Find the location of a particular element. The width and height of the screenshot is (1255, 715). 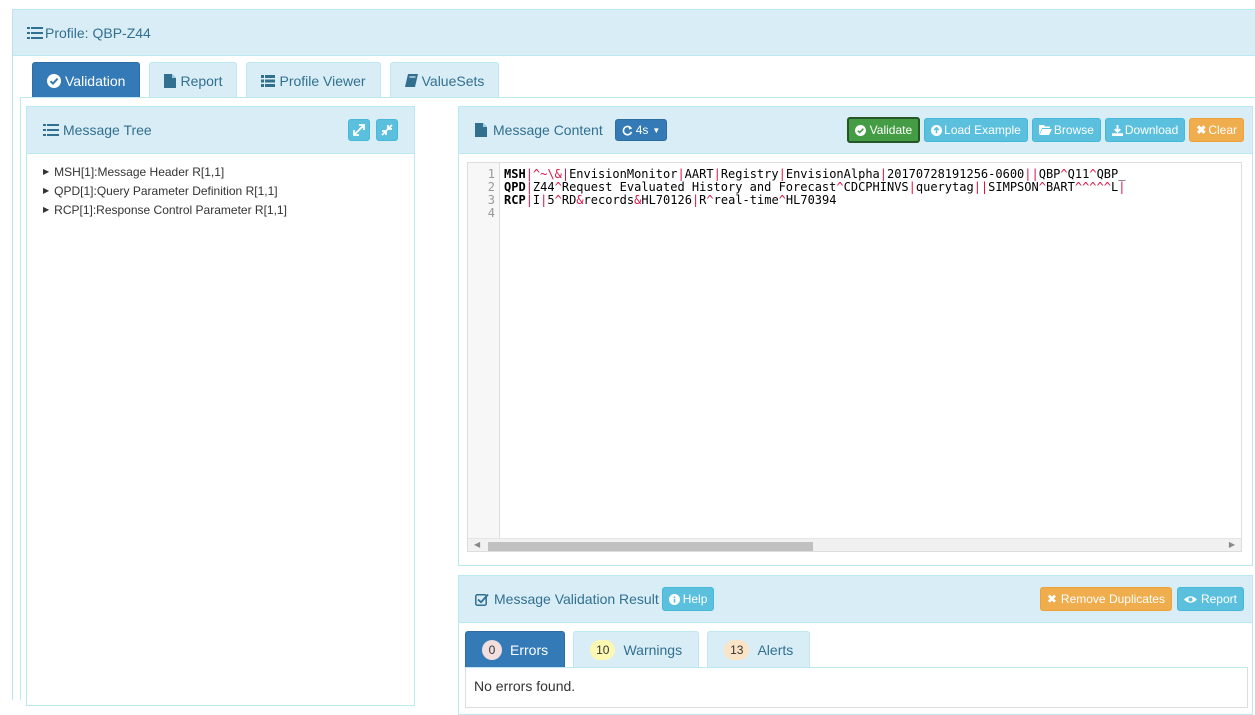

clear-button: ✖ Clear is located at coordinates (1216, 130).